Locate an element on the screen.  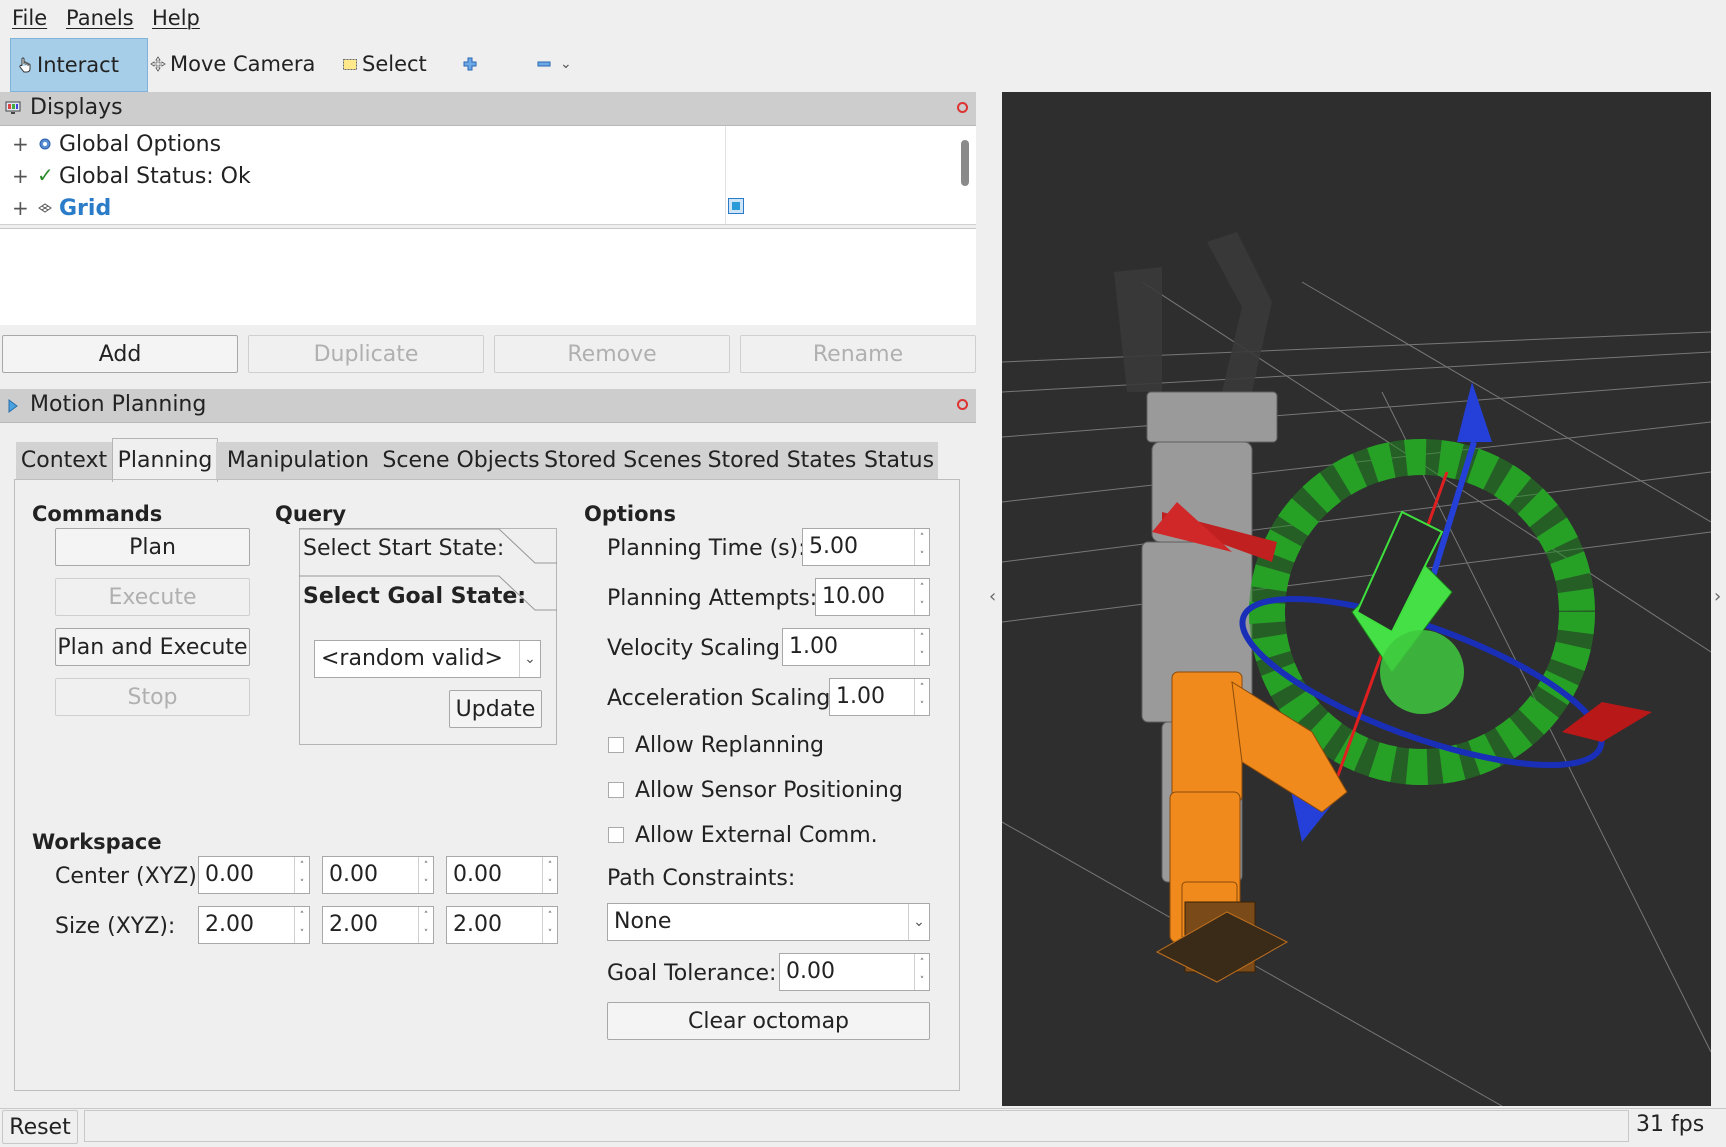
workspace-size-x-spinbox: 2.00 ˄ ˅ is located at coordinates (254, 925).